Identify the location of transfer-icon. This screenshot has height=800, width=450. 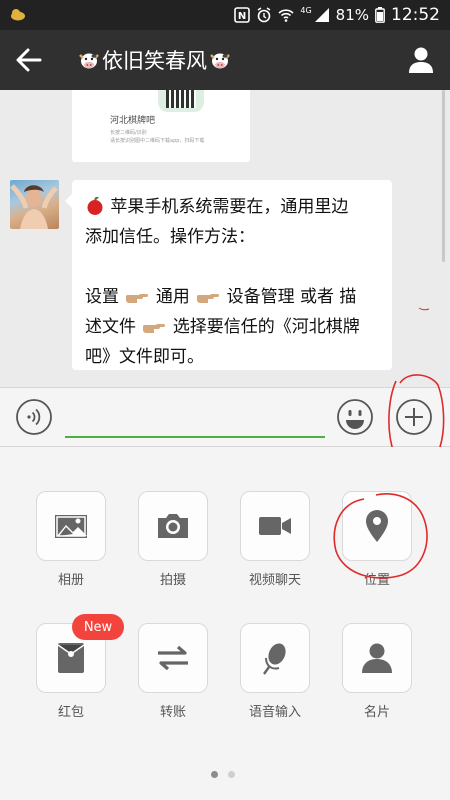
(173, 658).